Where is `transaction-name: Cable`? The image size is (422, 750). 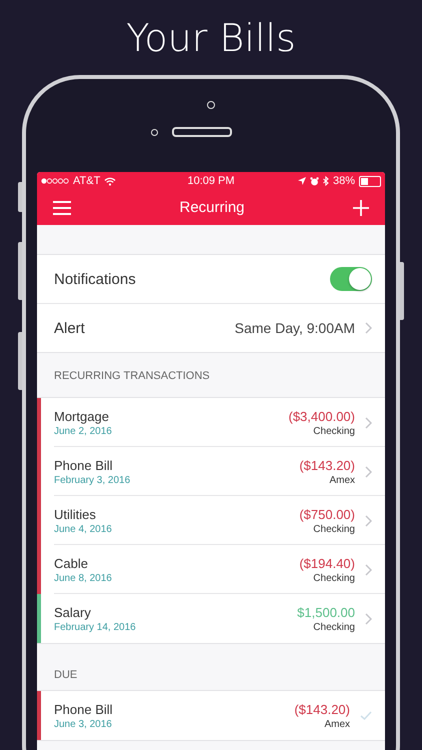 transaction-name: Cable is located at coordinates (71, 563).